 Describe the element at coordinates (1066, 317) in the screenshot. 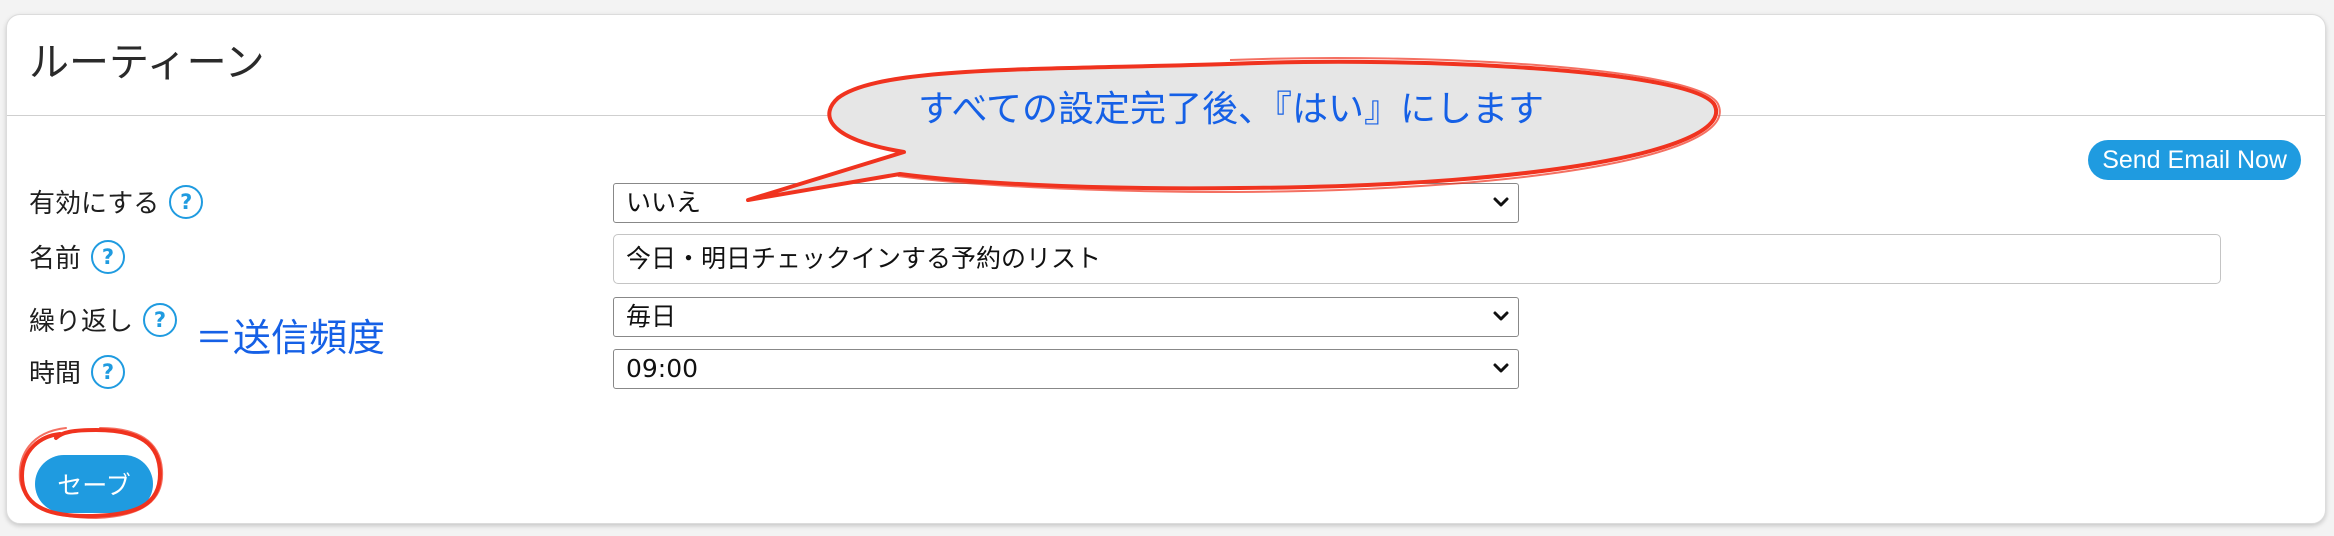

I see `repeat-select: 毎日` at that location.